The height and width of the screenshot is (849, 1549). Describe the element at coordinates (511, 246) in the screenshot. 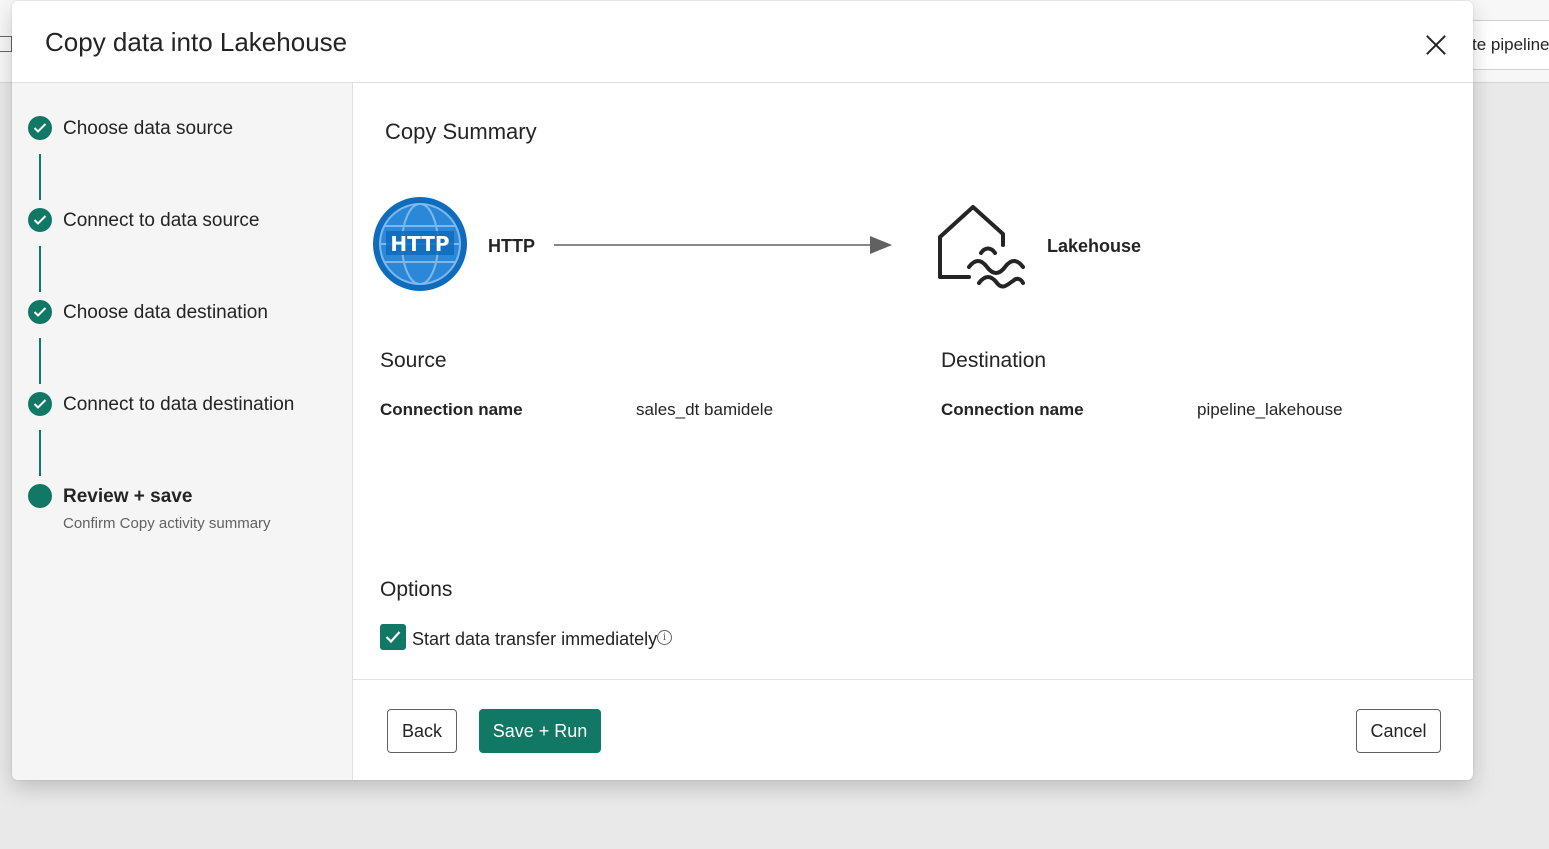

I see `source-type-label: HTTP` at that location.